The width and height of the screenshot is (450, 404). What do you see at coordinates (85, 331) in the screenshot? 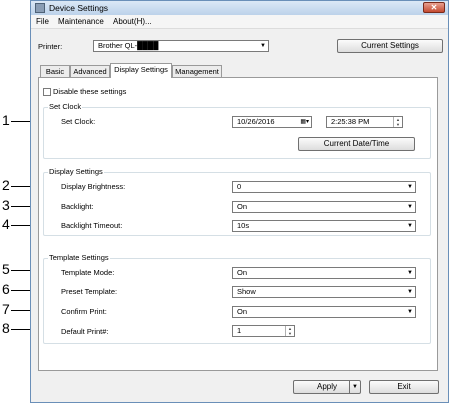
I see `default-print-label: Default Print#:` at bounding box center [85, 331].